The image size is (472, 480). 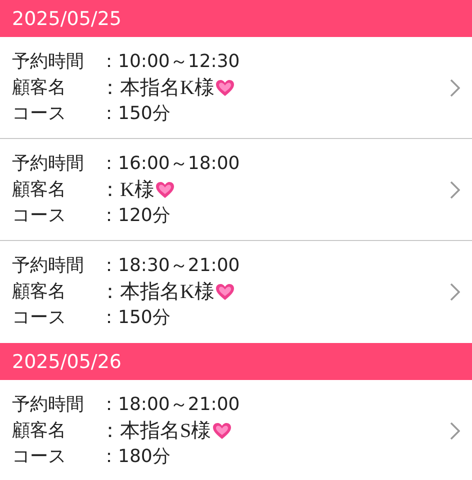 What do you see at coordinates (170, 164) in the screenshot?
I see `time-value: ：16:00～18:00` at bounding box center [170, 164].